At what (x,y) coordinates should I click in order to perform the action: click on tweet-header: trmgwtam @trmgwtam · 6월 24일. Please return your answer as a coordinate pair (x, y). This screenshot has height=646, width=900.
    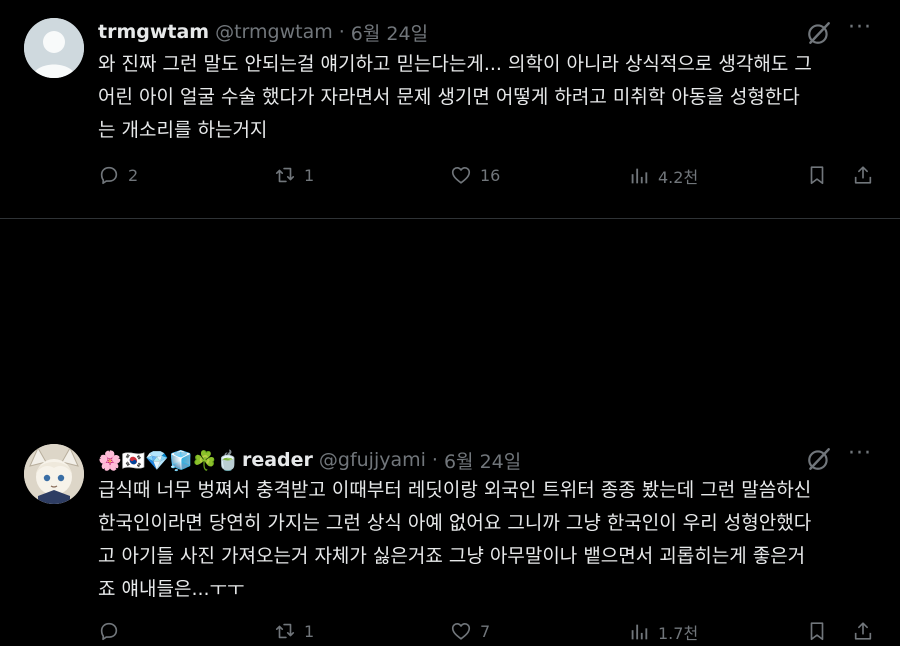
    Looking at the image, I should click on (263, 32).